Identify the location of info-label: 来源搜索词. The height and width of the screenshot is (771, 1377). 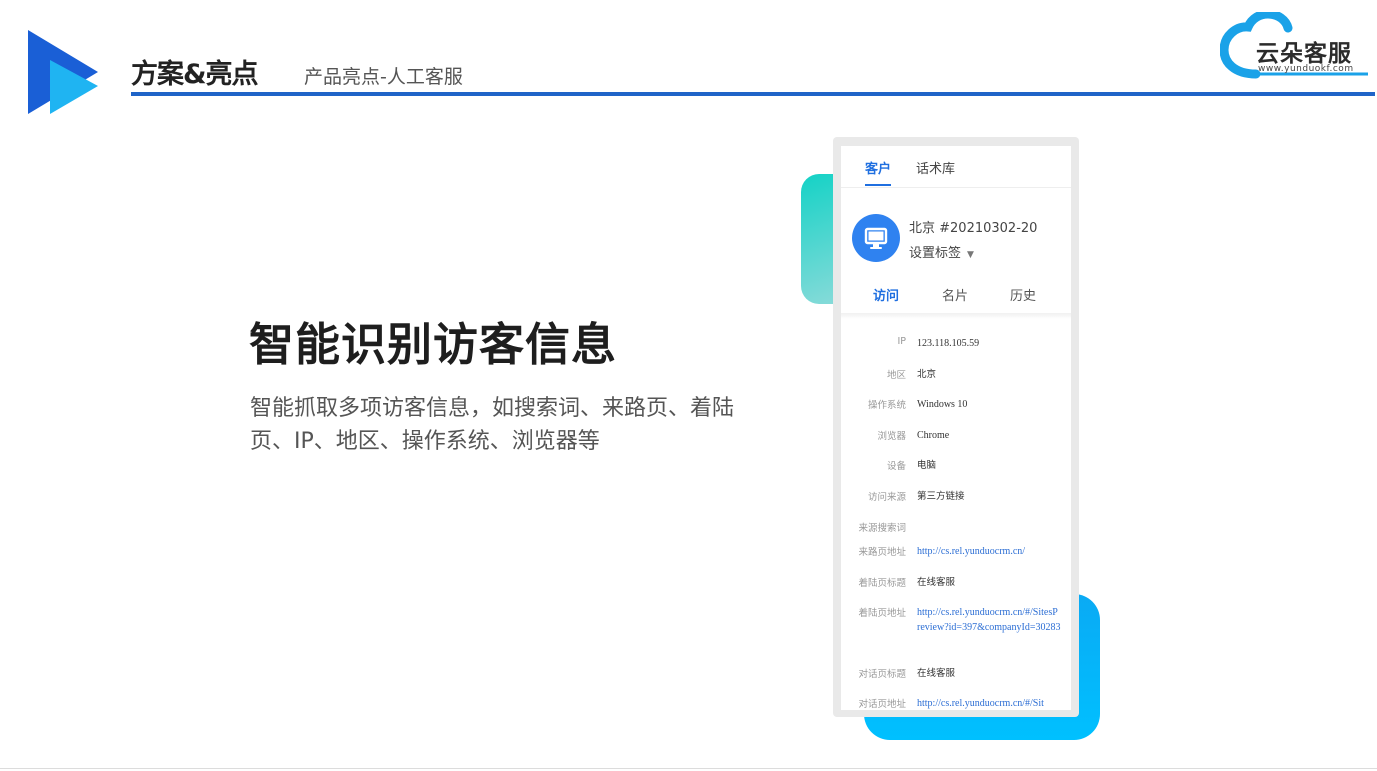
(882, 528).